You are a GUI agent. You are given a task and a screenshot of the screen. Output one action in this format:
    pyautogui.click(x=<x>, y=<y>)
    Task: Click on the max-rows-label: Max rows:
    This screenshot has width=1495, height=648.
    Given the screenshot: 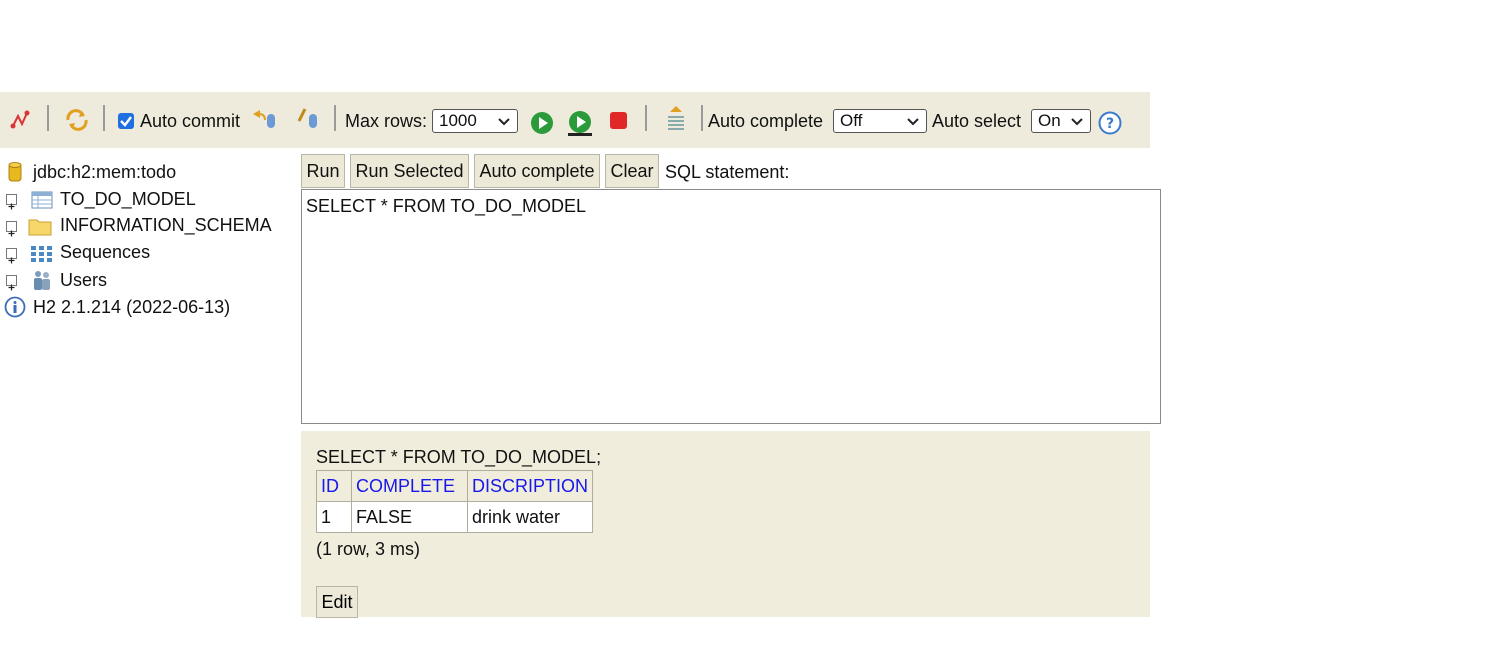 What is the action you would take?
    pyautogui.click(x=386, y=121)
    